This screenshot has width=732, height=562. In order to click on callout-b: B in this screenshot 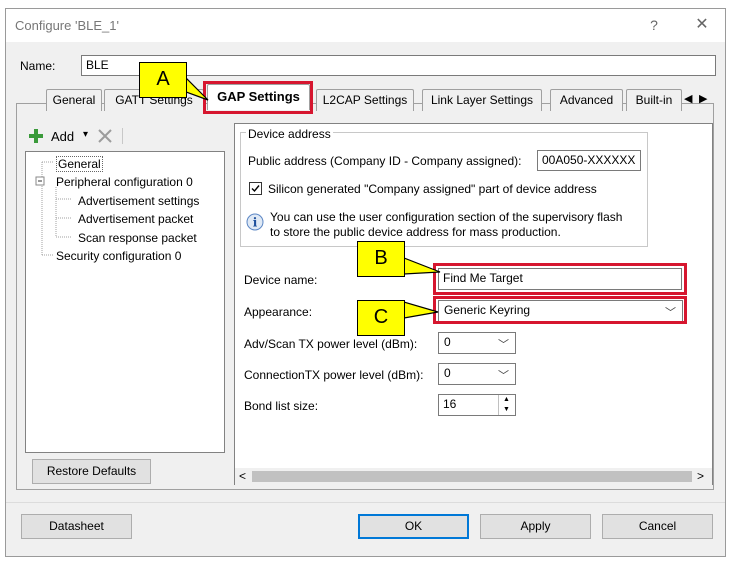, I will do `click(381, 259)`.